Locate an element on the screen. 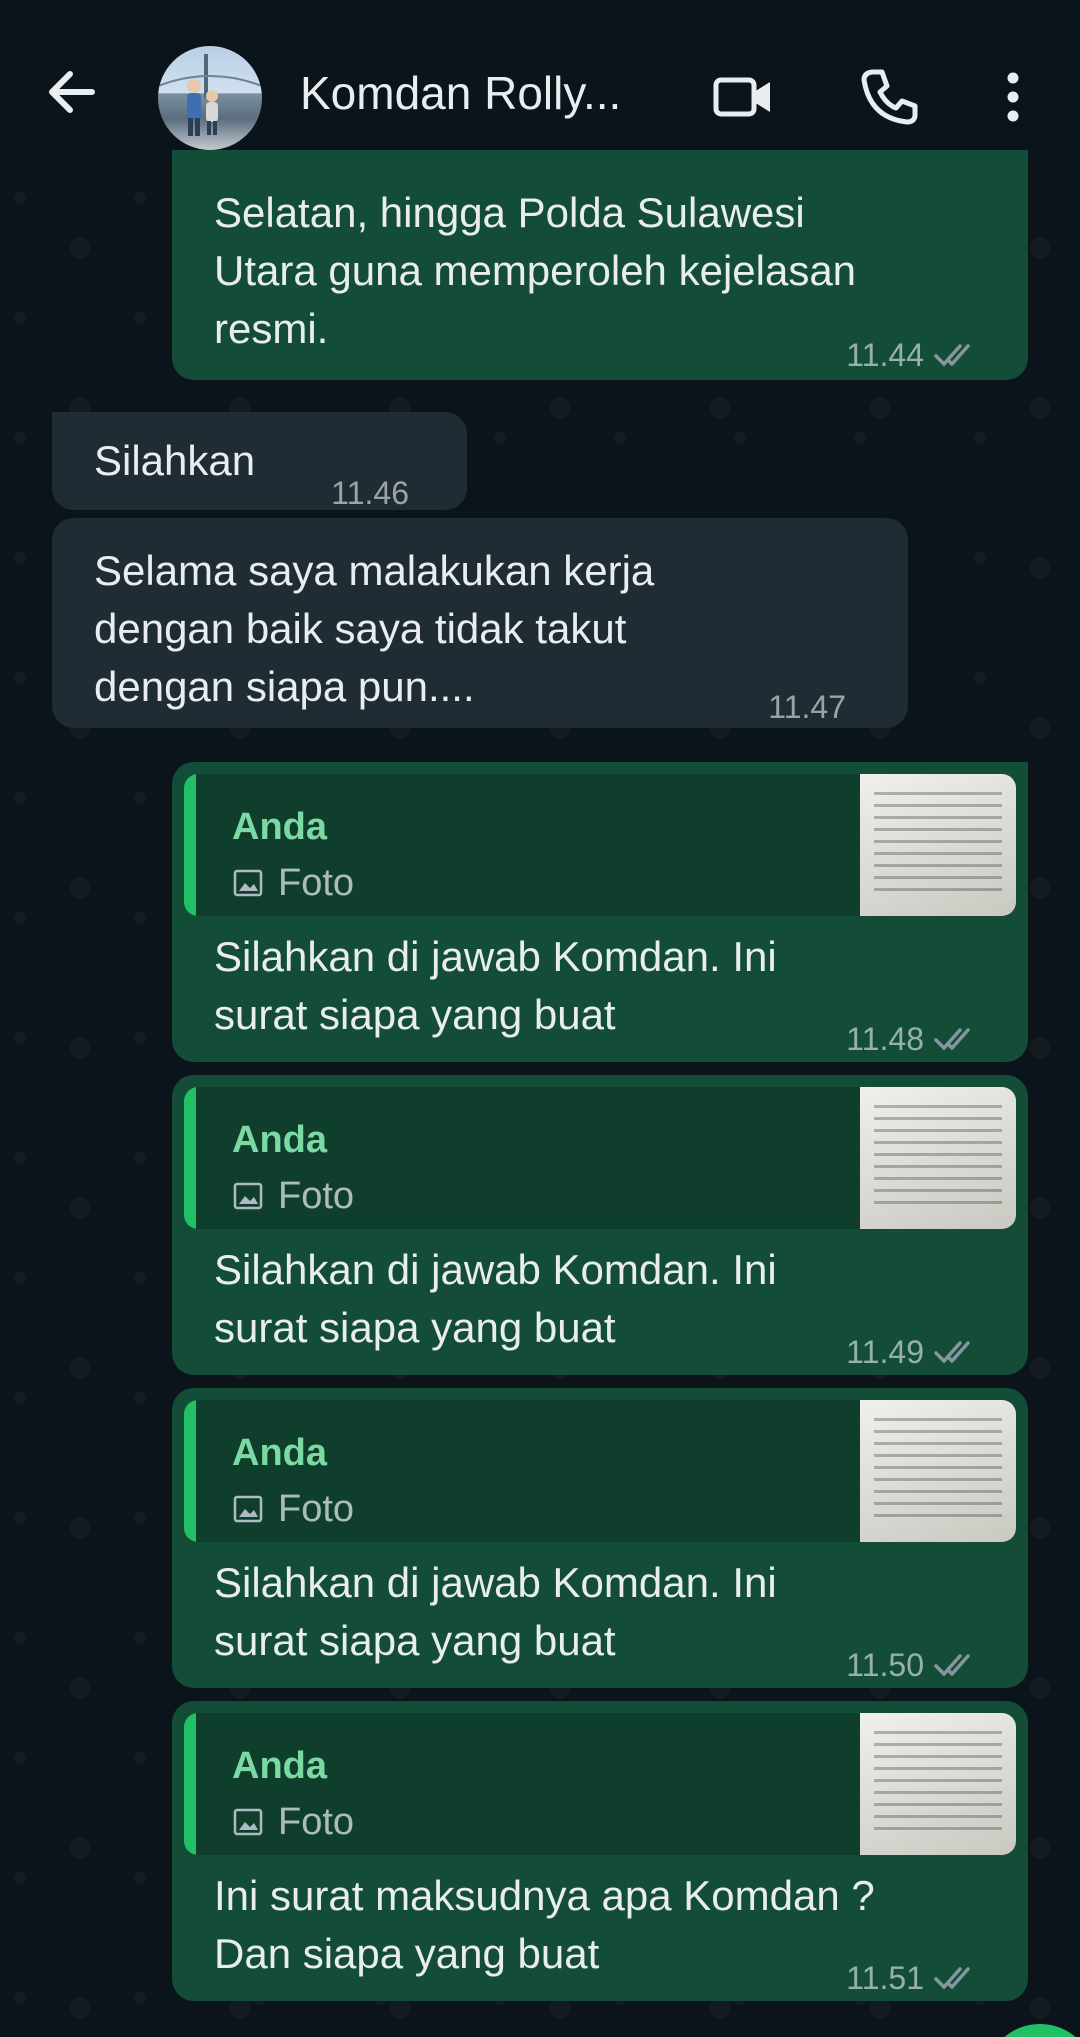 This screenshot has width=1080, height=2037. message-meta: 11.47 is located at coordinates (807, 707).